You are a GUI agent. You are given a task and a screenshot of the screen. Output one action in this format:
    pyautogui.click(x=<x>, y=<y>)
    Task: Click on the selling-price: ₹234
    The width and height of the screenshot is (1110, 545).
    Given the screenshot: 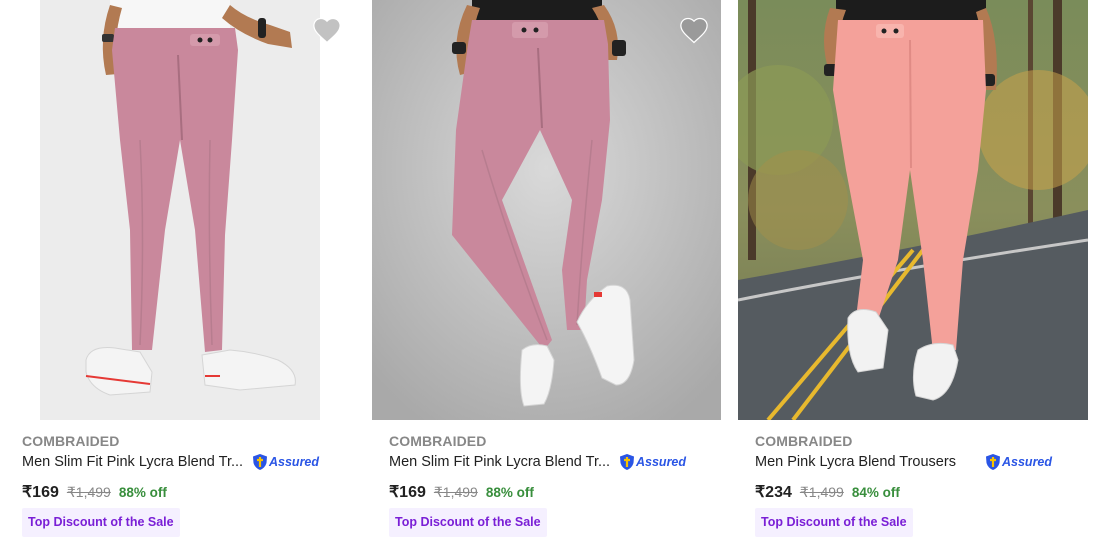 What is the action you would take?
    pyautogui.click(x=773, y=492)
    